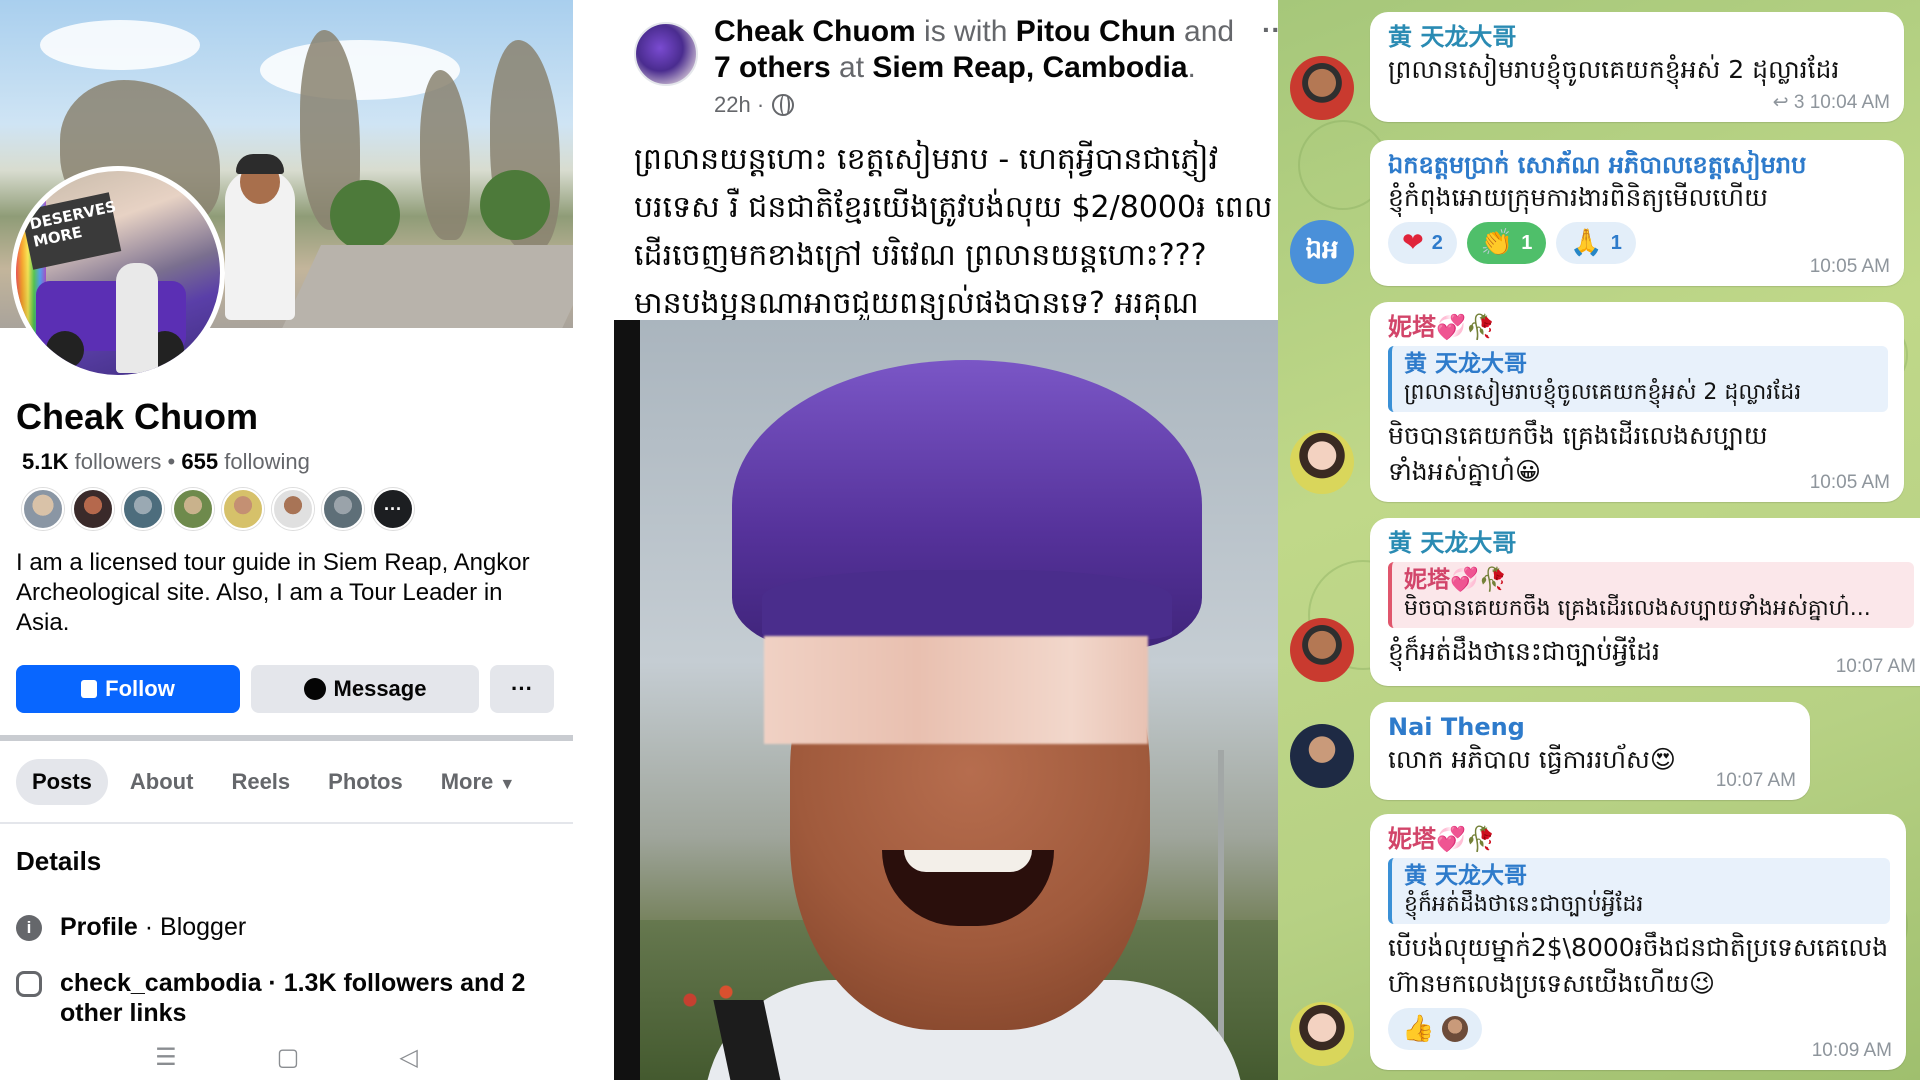 This screenshot has height=1080, width=1920. Describe the element at coordinates (365, 689) in the screenshot. I see `message-button: Message` at that location.